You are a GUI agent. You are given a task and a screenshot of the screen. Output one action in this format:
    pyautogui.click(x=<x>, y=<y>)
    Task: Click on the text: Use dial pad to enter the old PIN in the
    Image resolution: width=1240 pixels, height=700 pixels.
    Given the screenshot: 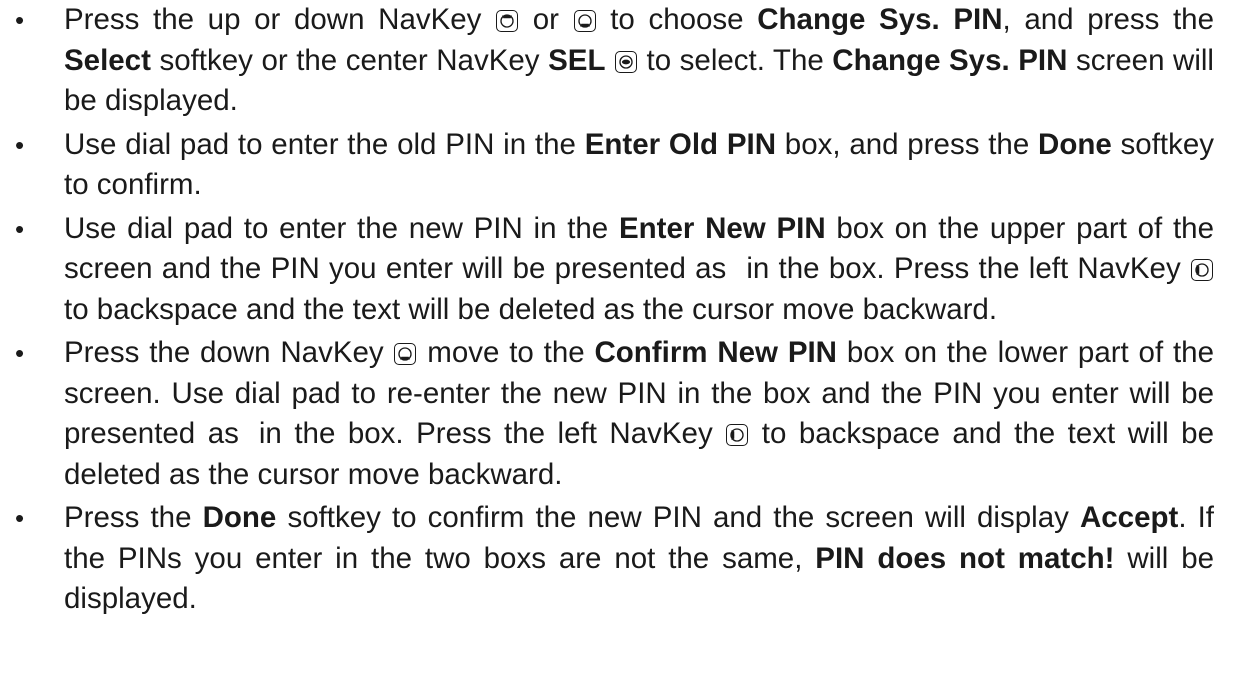 What is the action you would take?
    pyautogui.click(x=320, y=144)
    